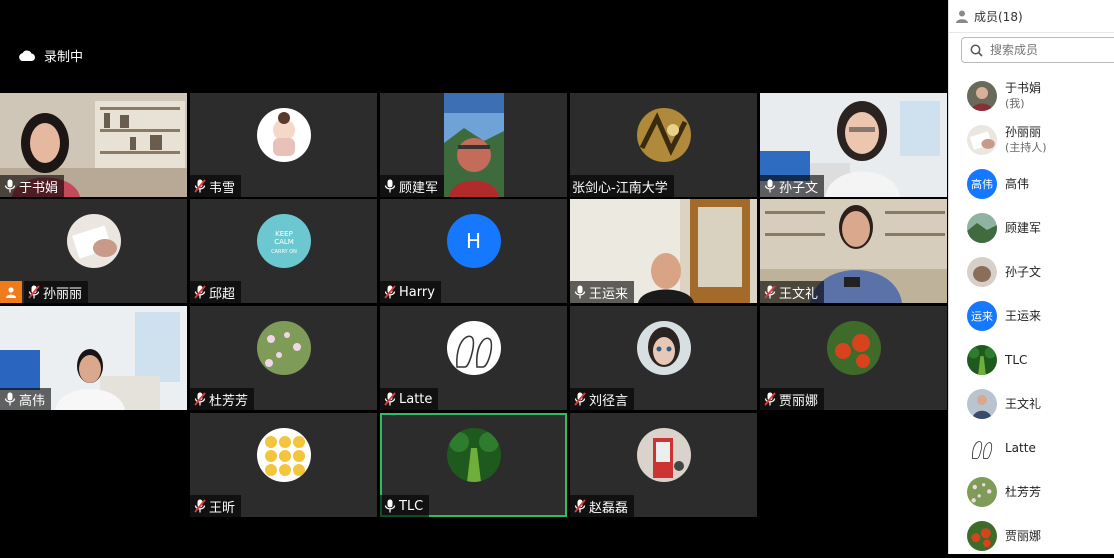 This screenshot has width=1114, height=558. I want to click on participant-name: 王运来, so click(609, 294).